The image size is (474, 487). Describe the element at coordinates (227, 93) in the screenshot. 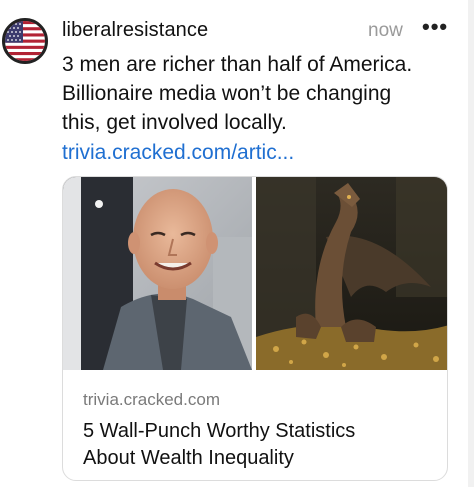

I see `post-text-line: Billionaire media won’t be changing` at that location.